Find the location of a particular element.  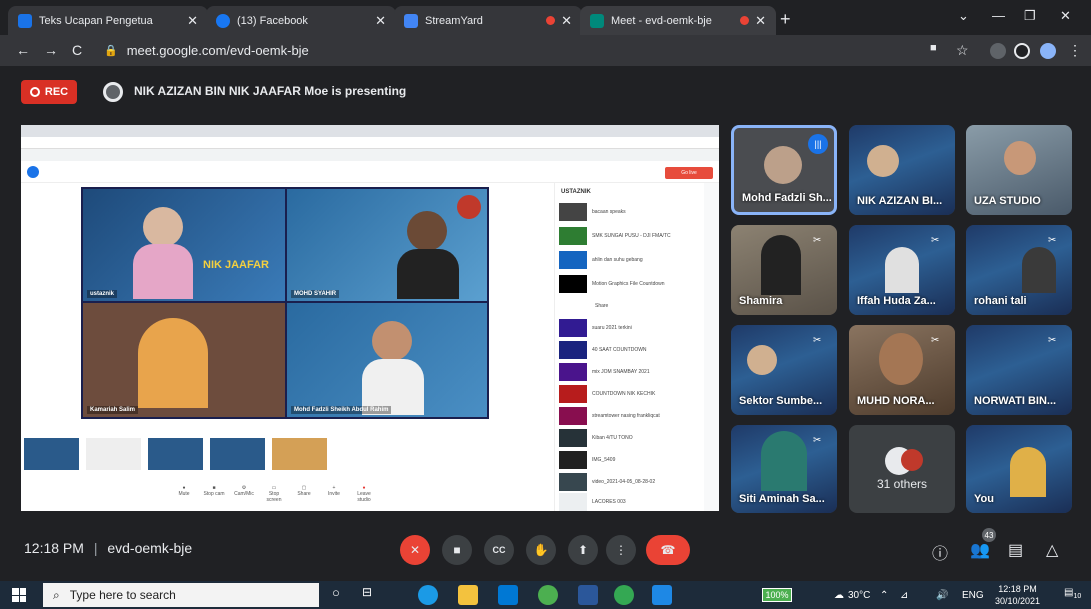

captions-button: CC is located at coordinates (499, 550).